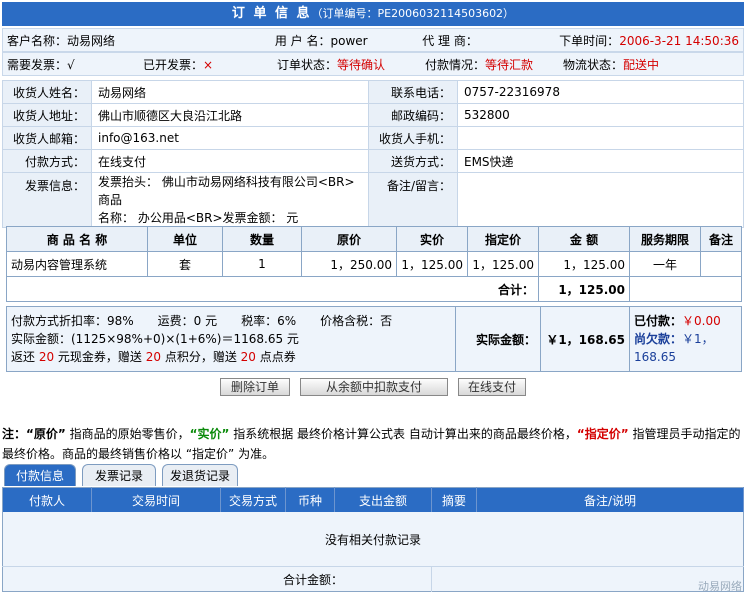 The height and width of the screenshot is (594, 748). Describe the element at coordinates (155, 339) in the screenshot. I see `summary-line-2: 实际金额：(1125×98%+0)×(1+6%)＝1168.65 元` at that location.